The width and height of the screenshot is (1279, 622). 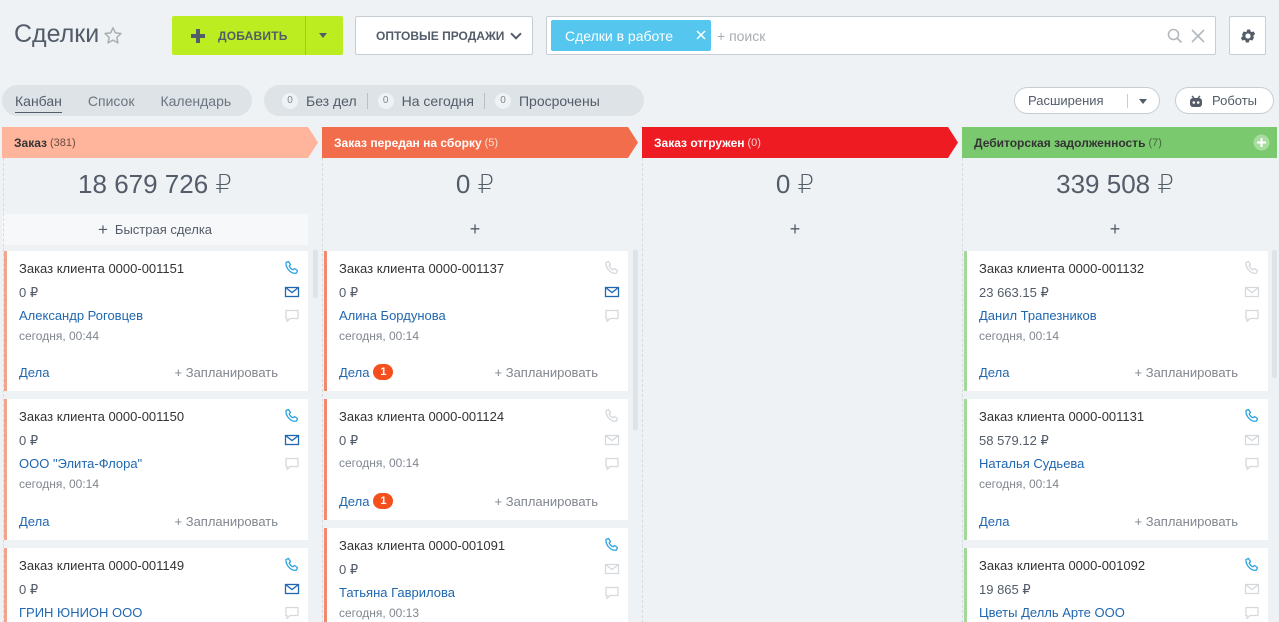 I want to click on deal-contact-link: Данил Трапезников, so click(x=1038, y=315).